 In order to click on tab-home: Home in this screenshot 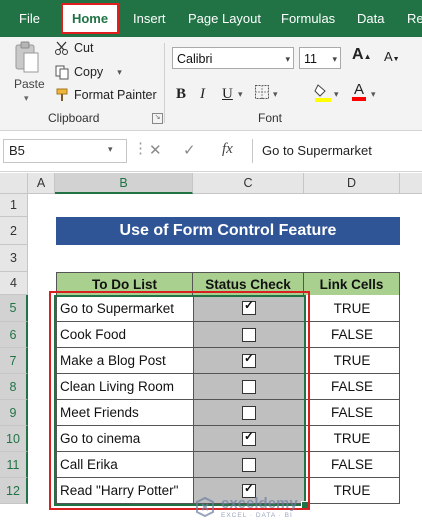, I will do `click(90, 18)`.